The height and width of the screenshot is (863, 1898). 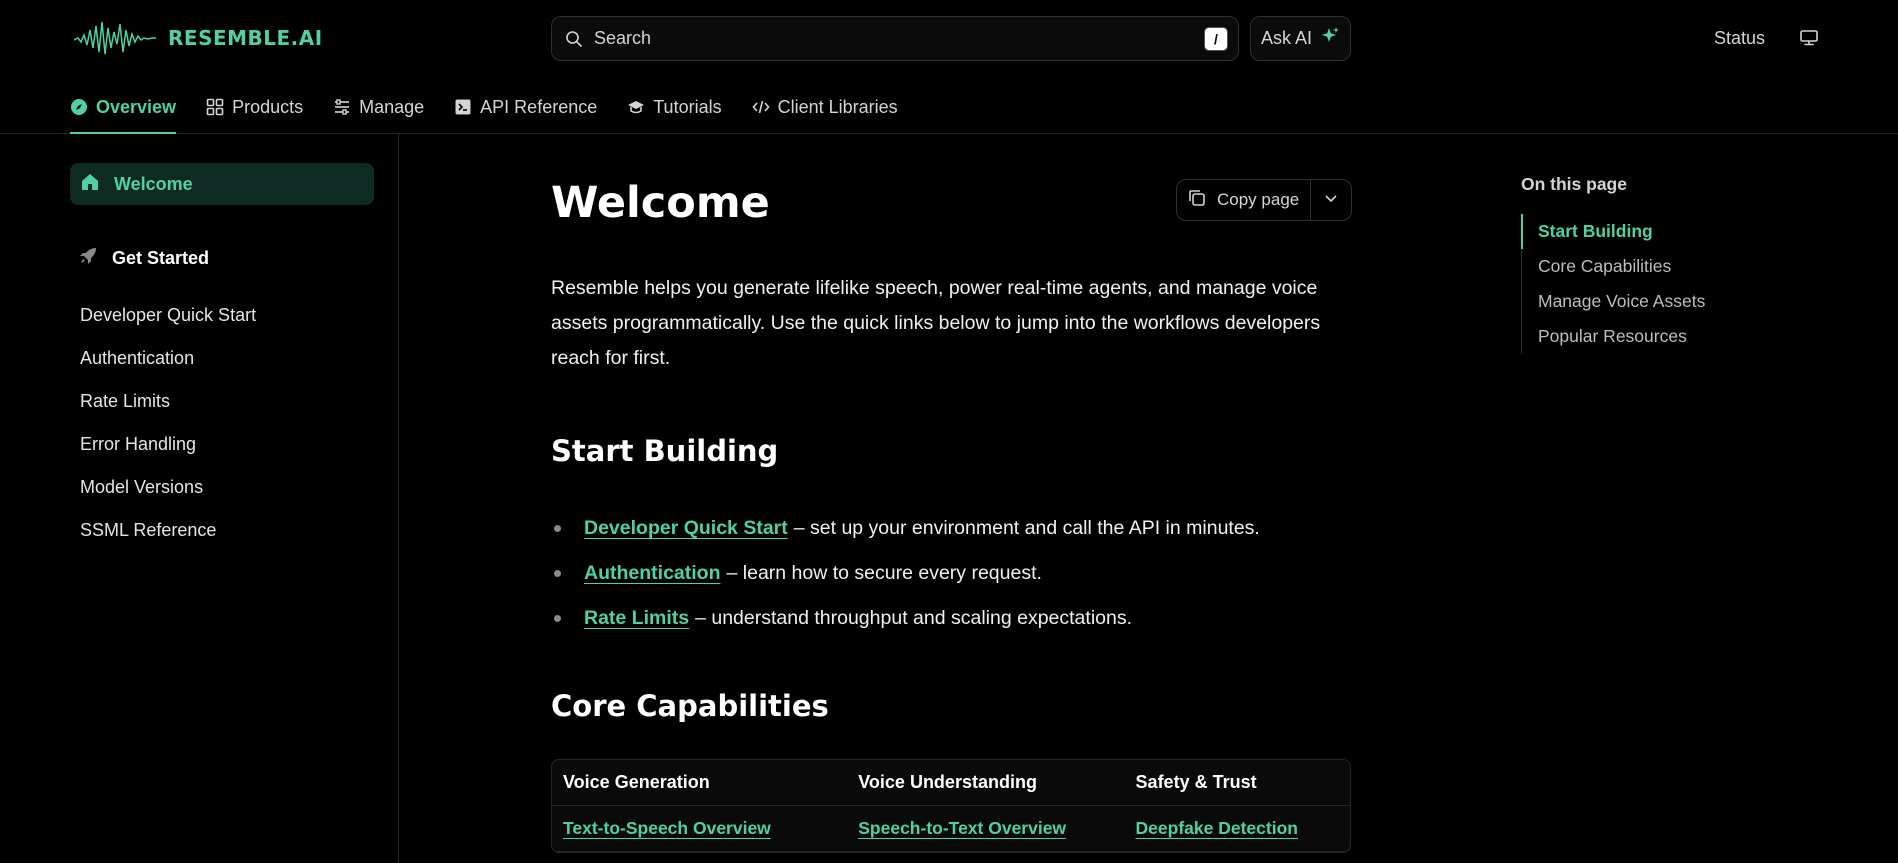 I want to click on sidebar-item-label: Welcome, so click(x=153, y=183).